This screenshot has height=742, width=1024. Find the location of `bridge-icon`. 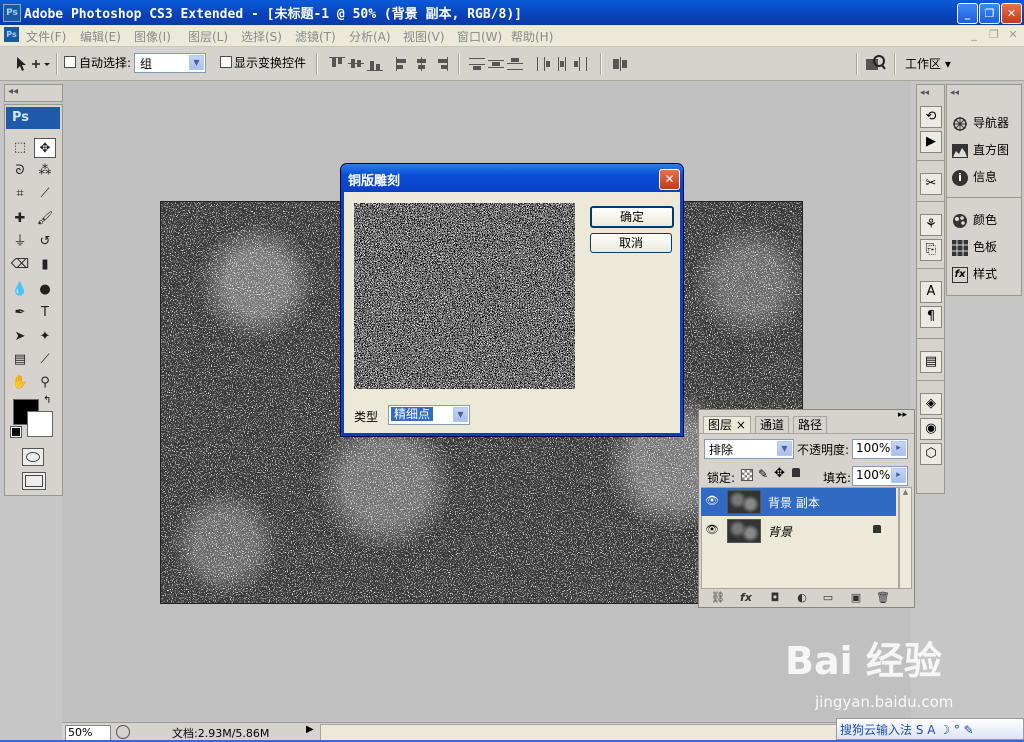

bridge-icon is located at coordinates (875, 64).